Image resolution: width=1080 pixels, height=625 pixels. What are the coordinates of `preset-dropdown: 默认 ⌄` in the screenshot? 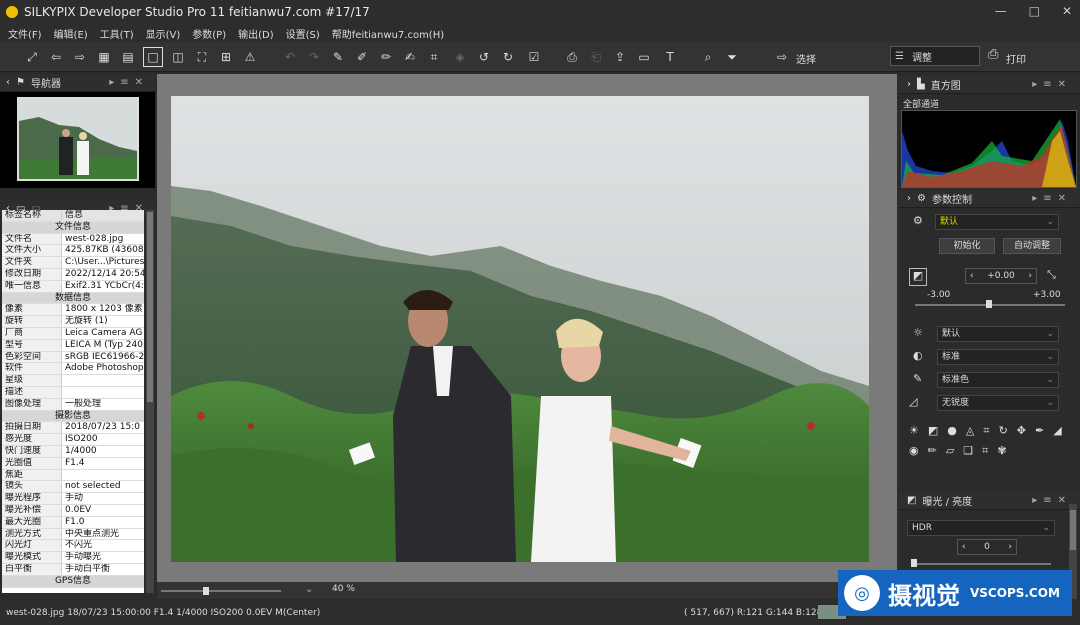 It's located at (997, 222).